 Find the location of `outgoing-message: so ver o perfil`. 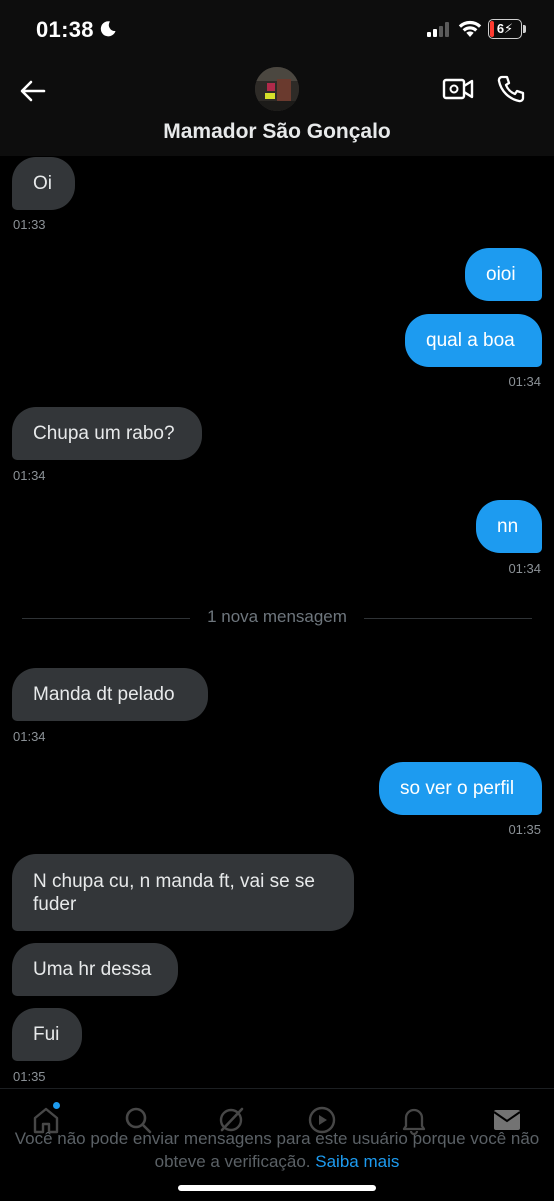

outgoing-message: so ver o perfil is located at coordinates (460, 788).